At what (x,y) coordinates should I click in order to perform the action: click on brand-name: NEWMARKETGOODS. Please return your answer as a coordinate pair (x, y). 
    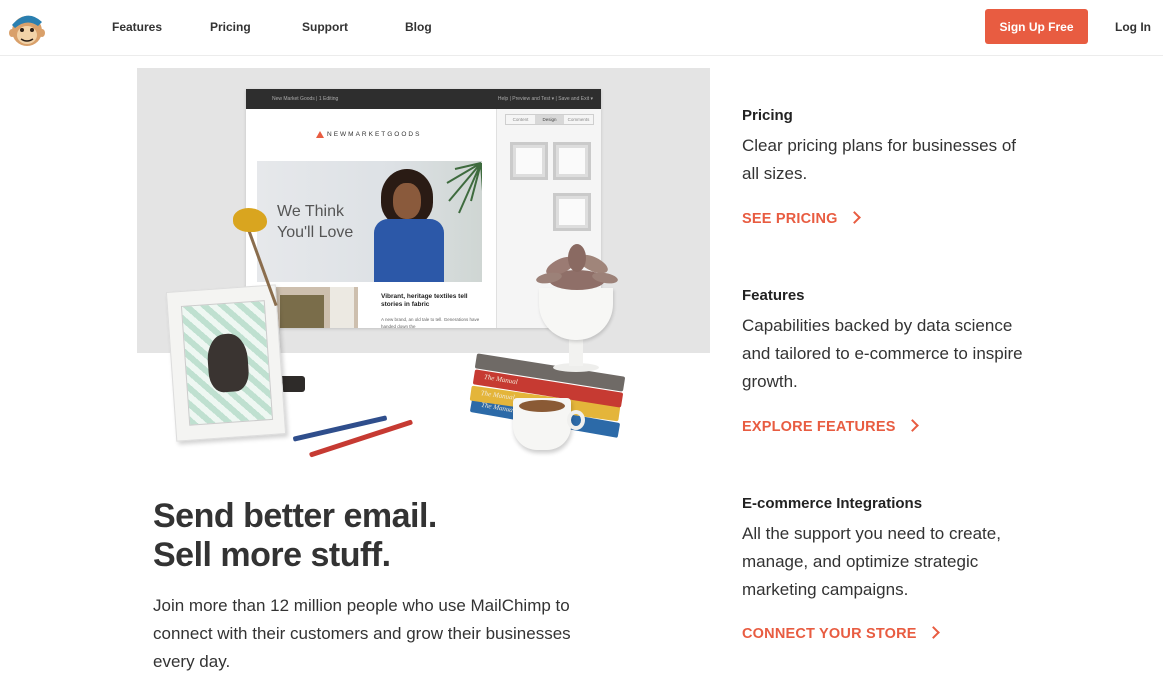
    Looking at the image, I should click on (374, 134).